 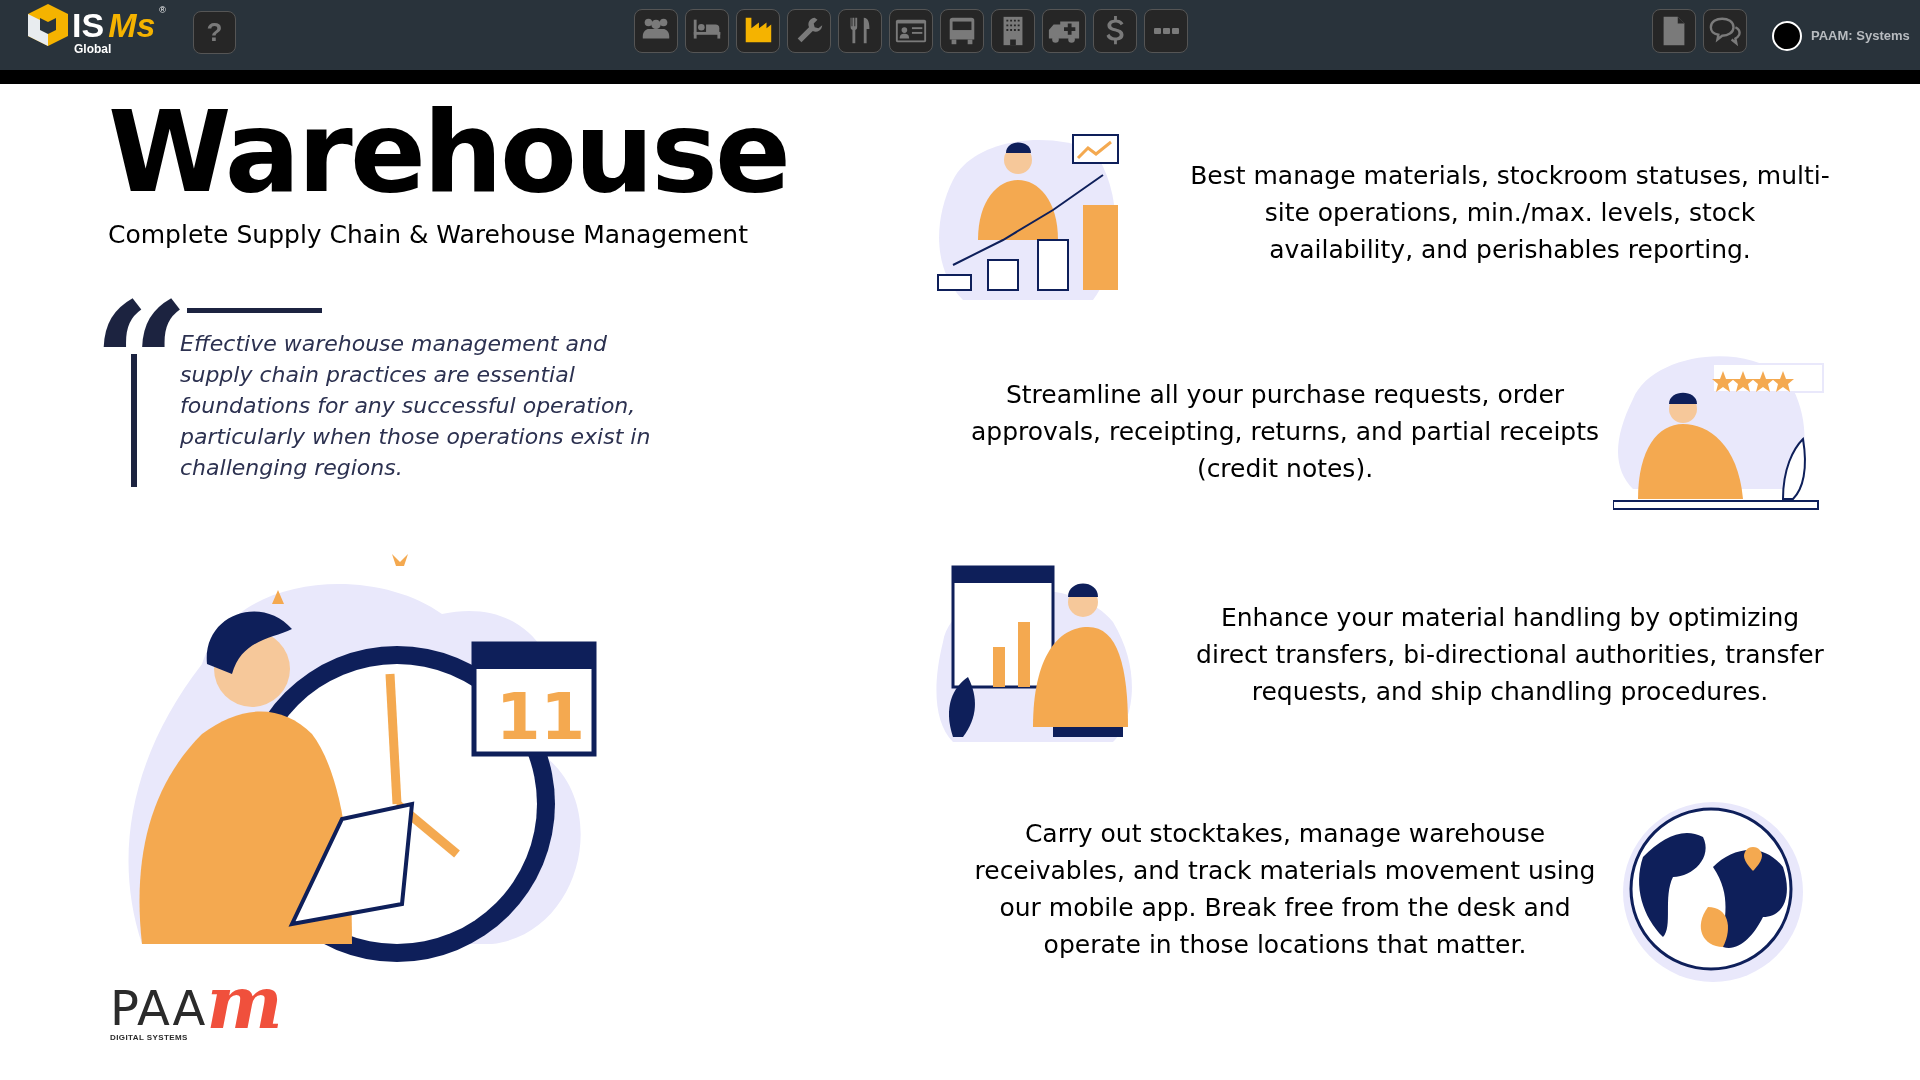 I want to click on user-name: PAAM: Systems, so click(x=1860, y=36).